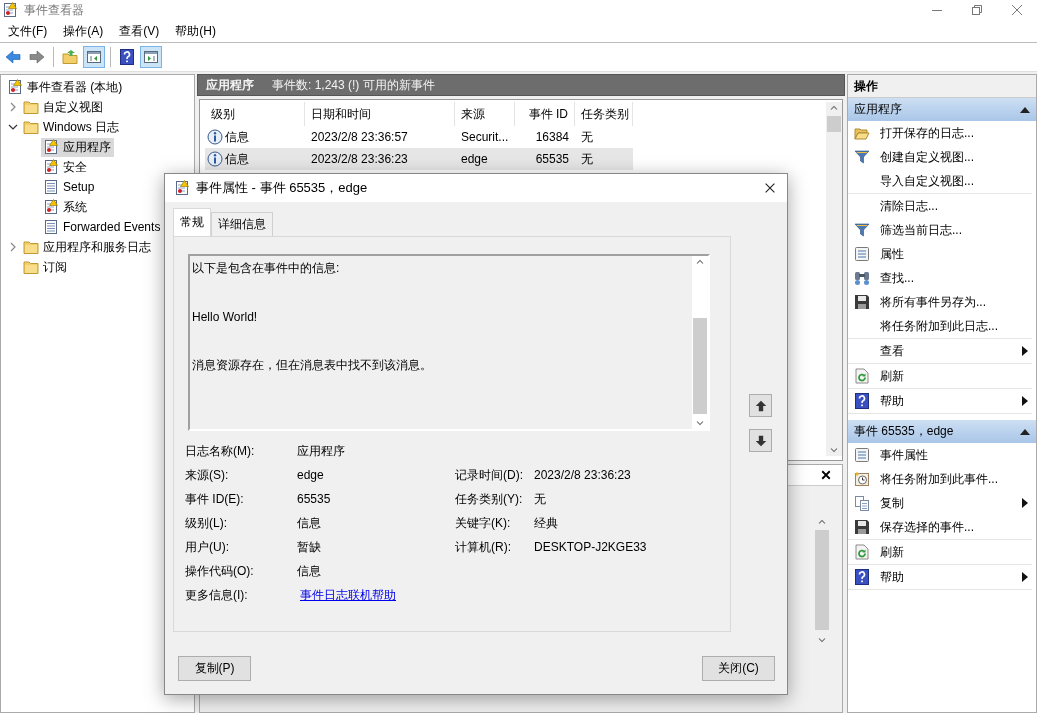 This screenshot has height=713, width=1037. What do you see at coordinates (282, 188) in the screenshot?
I see `dialog-title: 事件属性 - 事件 65535，edge` at bounding box center [282, 188].